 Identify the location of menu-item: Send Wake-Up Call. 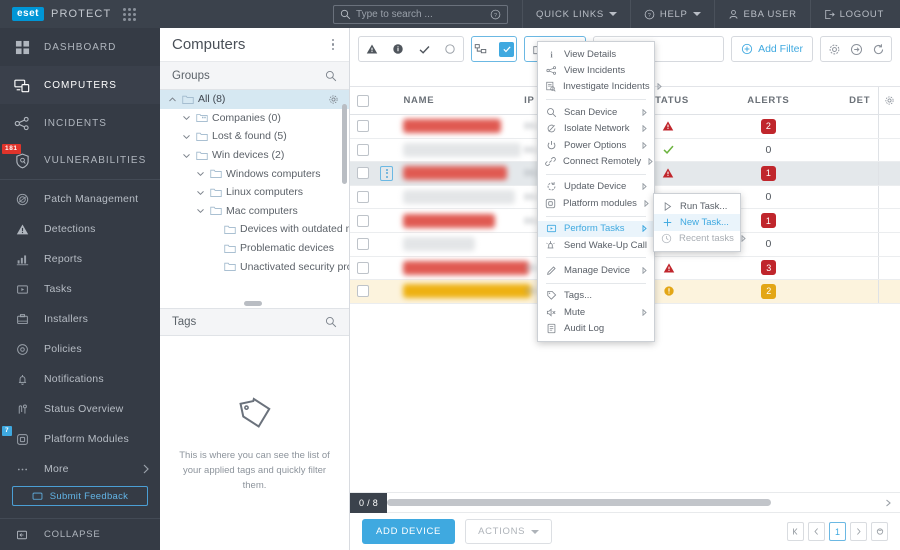
(596, 245).